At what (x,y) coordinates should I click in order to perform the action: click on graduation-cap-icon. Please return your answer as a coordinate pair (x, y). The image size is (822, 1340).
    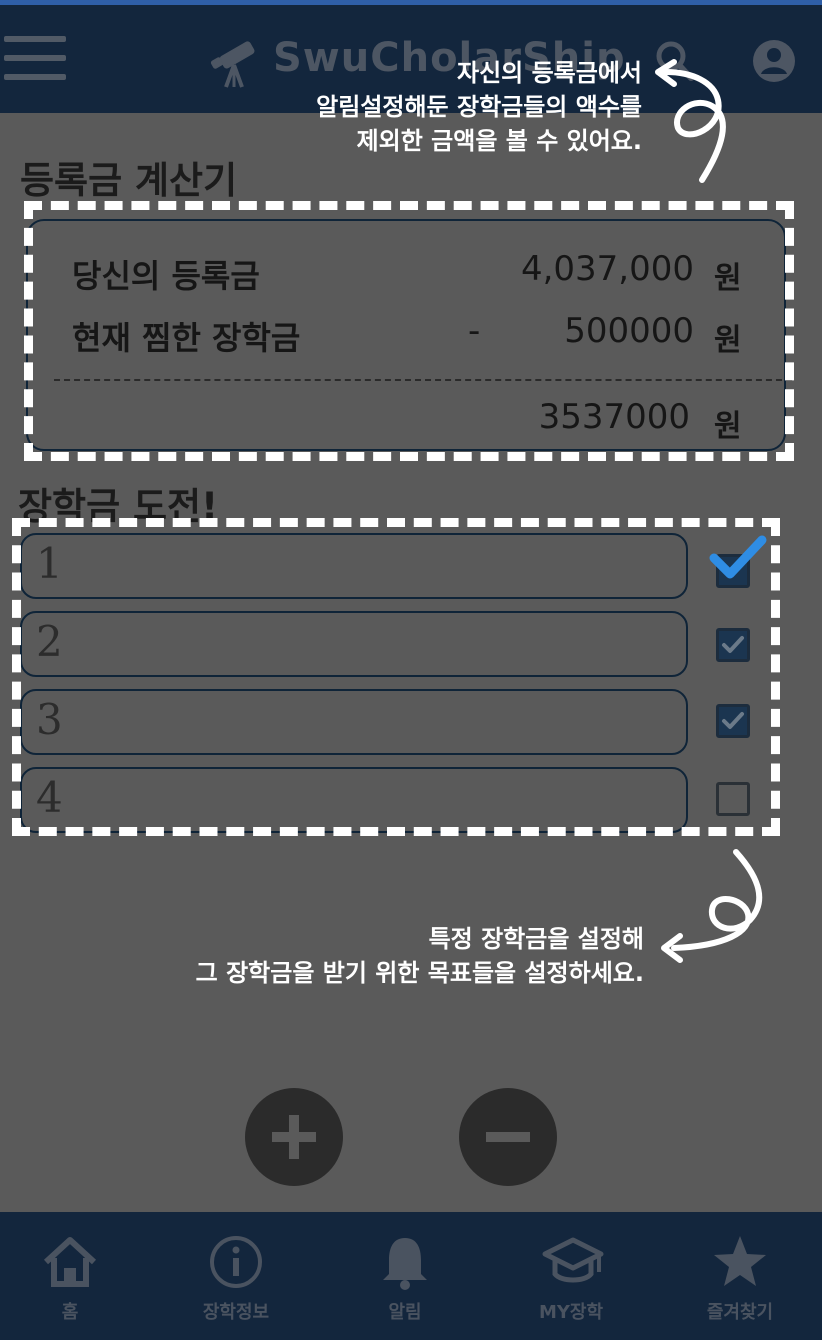
    Looking at the image, I should click on (573, 1260).